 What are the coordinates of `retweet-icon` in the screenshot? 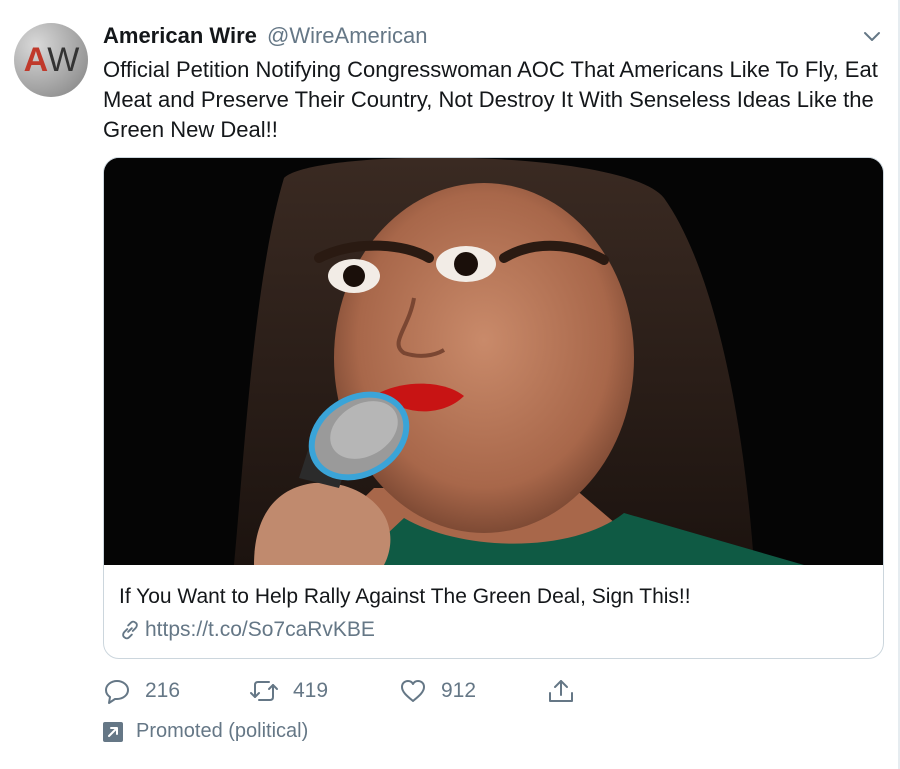 It's located at (264, 691).